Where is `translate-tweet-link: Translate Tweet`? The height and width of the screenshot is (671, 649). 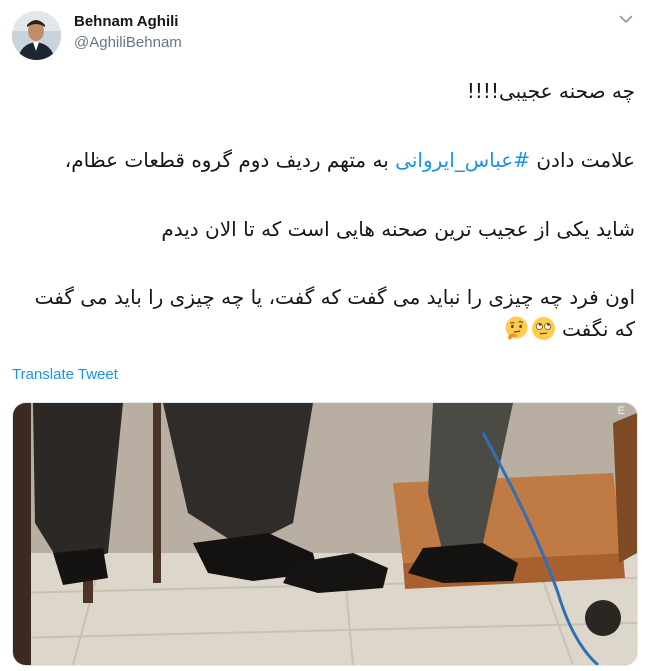 translate-tweet-link: Translate Tweet is located at coordinates (65, 374).